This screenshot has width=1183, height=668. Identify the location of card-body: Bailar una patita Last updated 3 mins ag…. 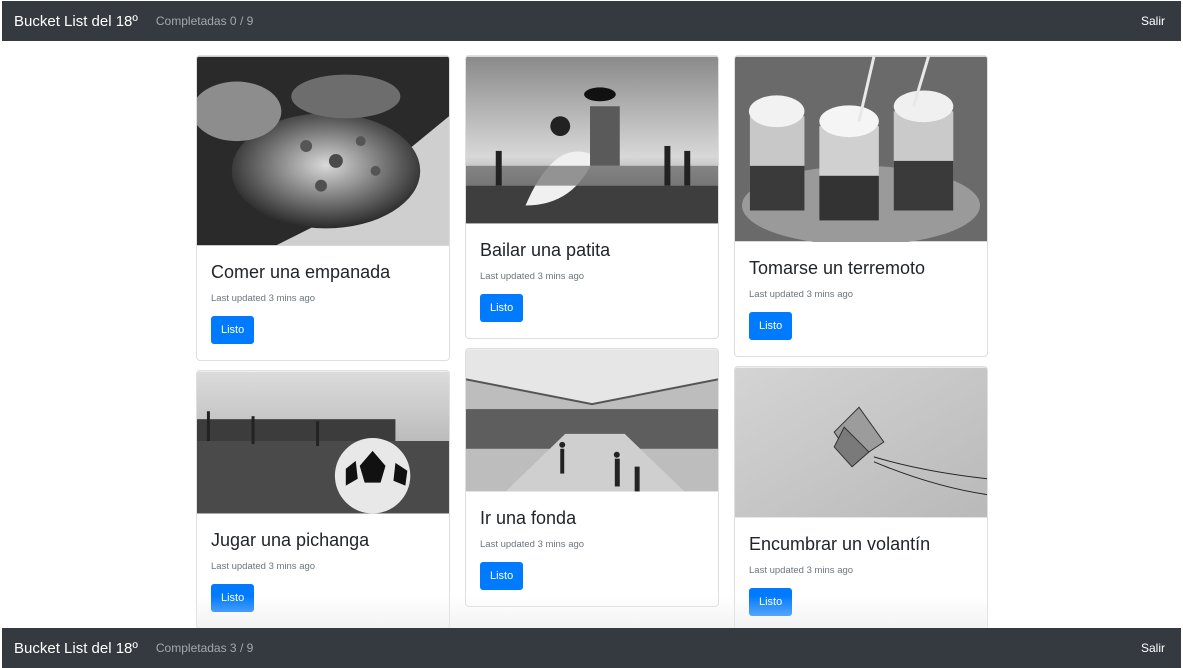
(592, 281).